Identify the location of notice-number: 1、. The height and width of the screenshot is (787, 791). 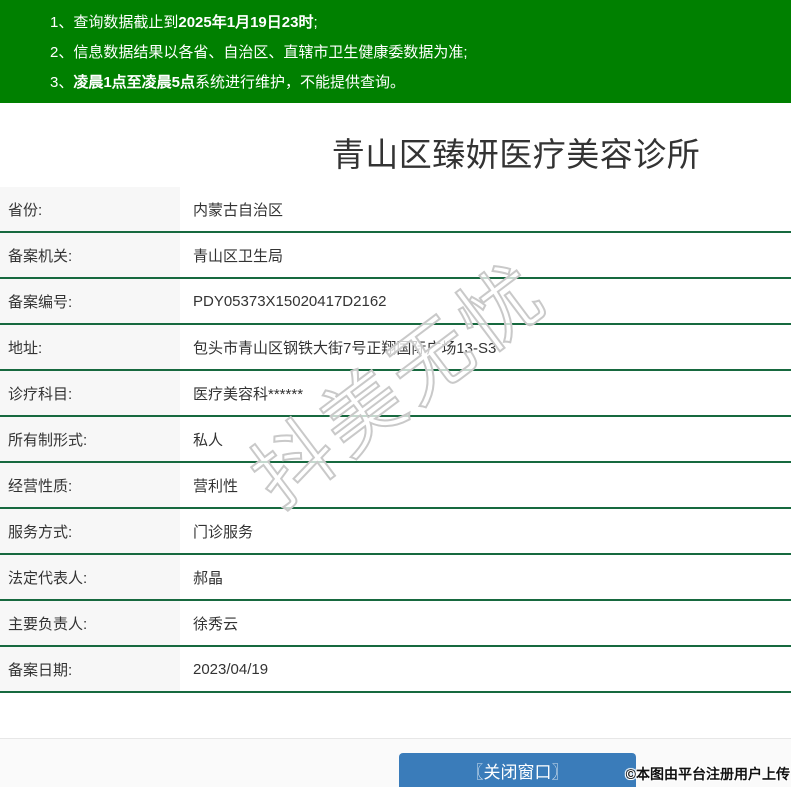
(62, 22).